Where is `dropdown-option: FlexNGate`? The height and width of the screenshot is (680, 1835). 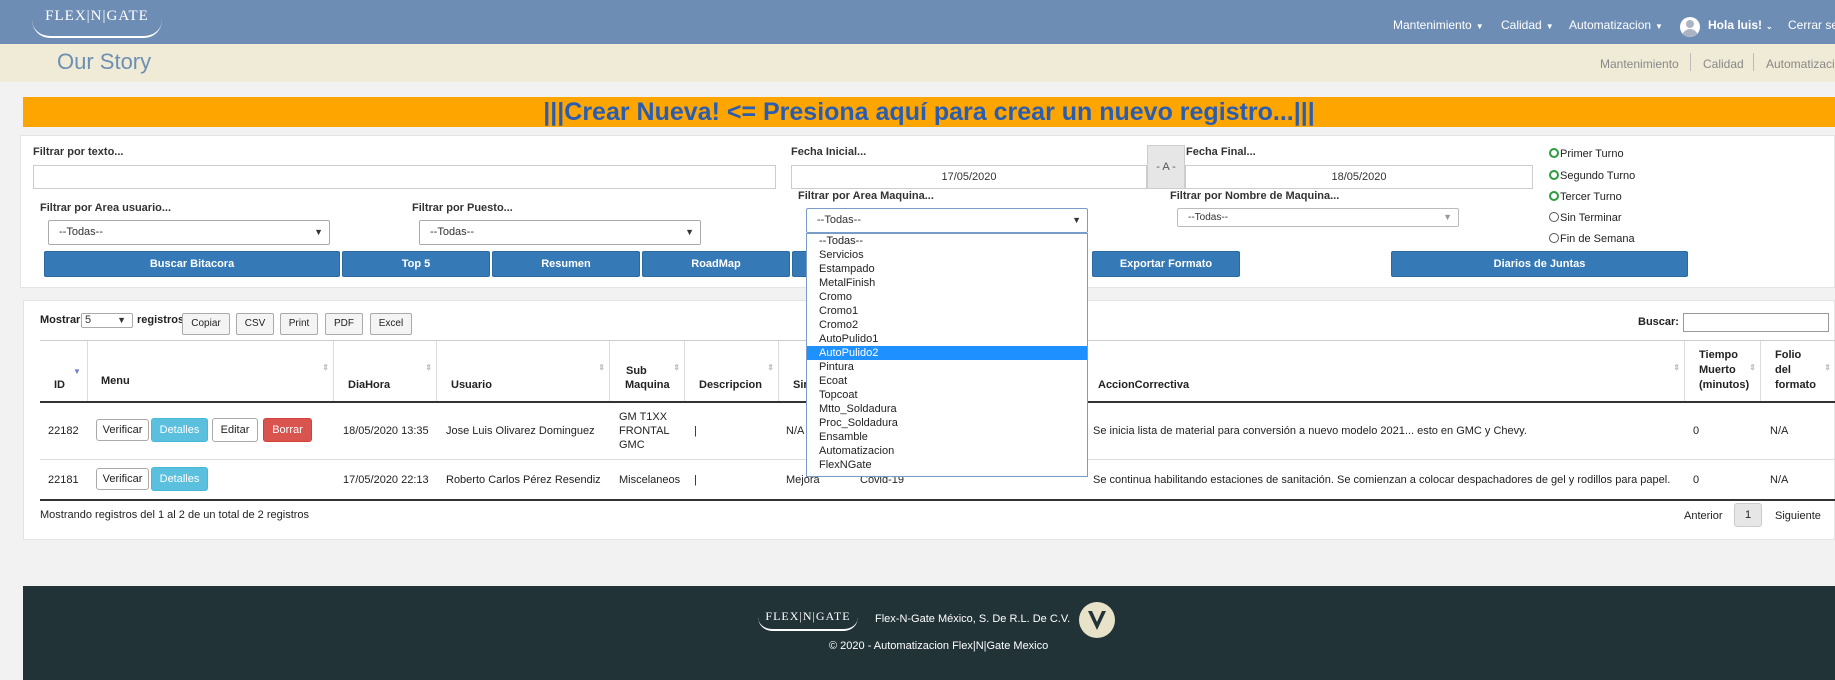 dropdown-option: FlexNGate is located at coordinates (947, 465).